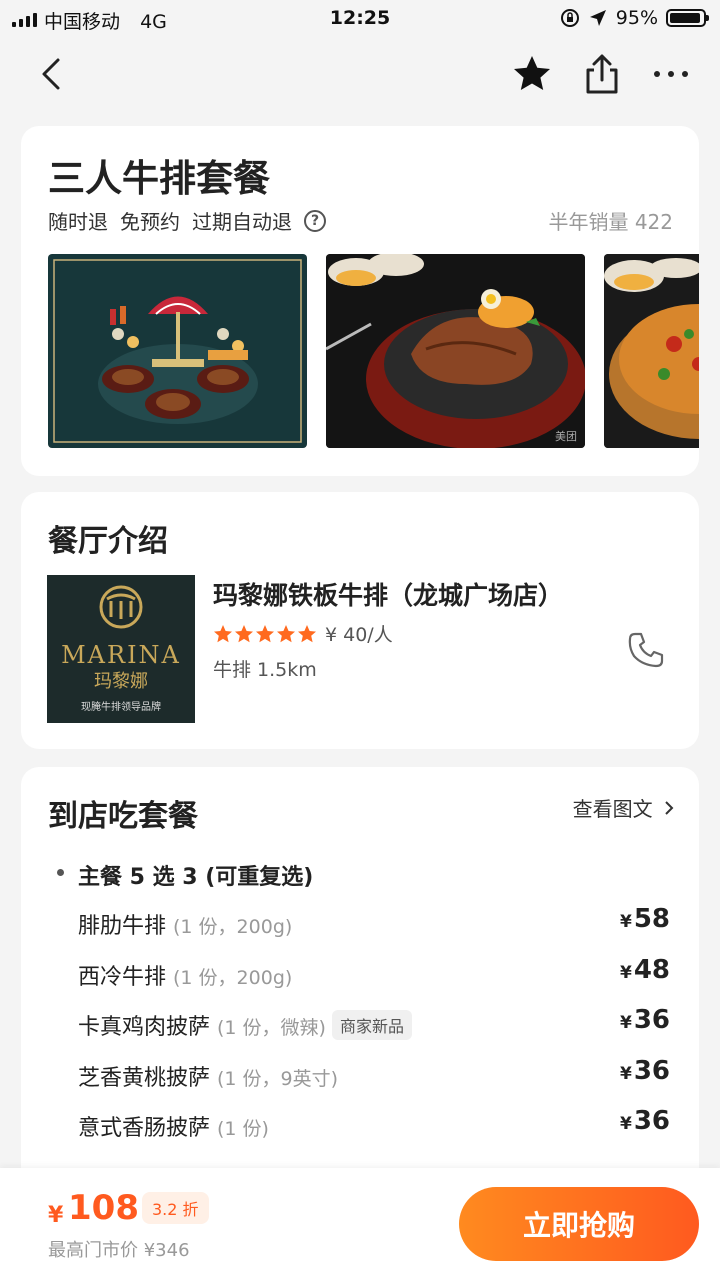 The image size is (720, 1280). What do you see at coordinates (360, 19) in the screenshot?
I see `status-bar: 中国移动 4G 12:25 95%` at bounding box center [360, 19].